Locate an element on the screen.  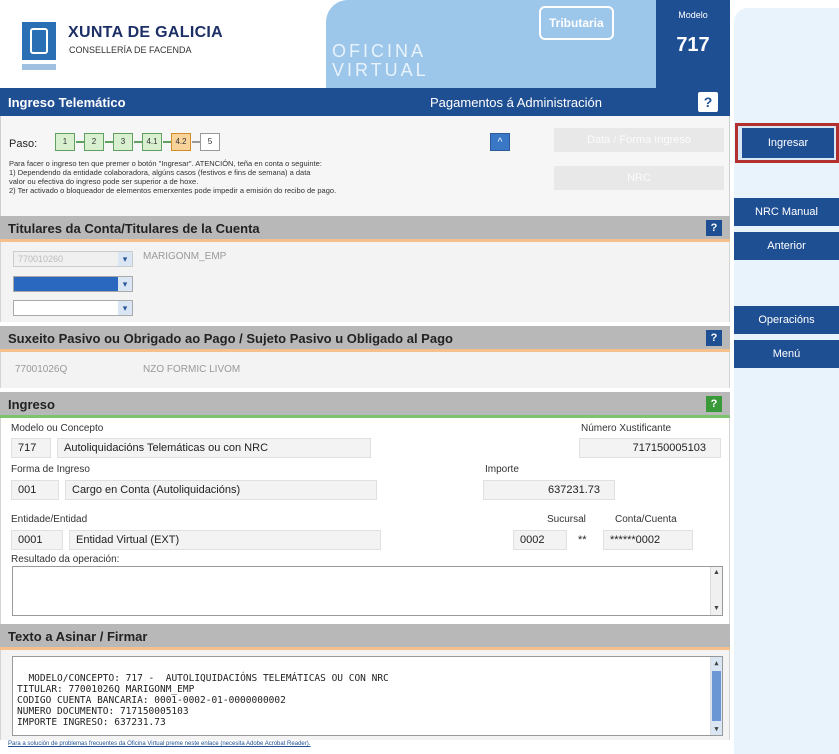
brand-area: XUNTA DE GALICIA CONSELLERÍA DE FACENDA is located at coordinates (163, 44).